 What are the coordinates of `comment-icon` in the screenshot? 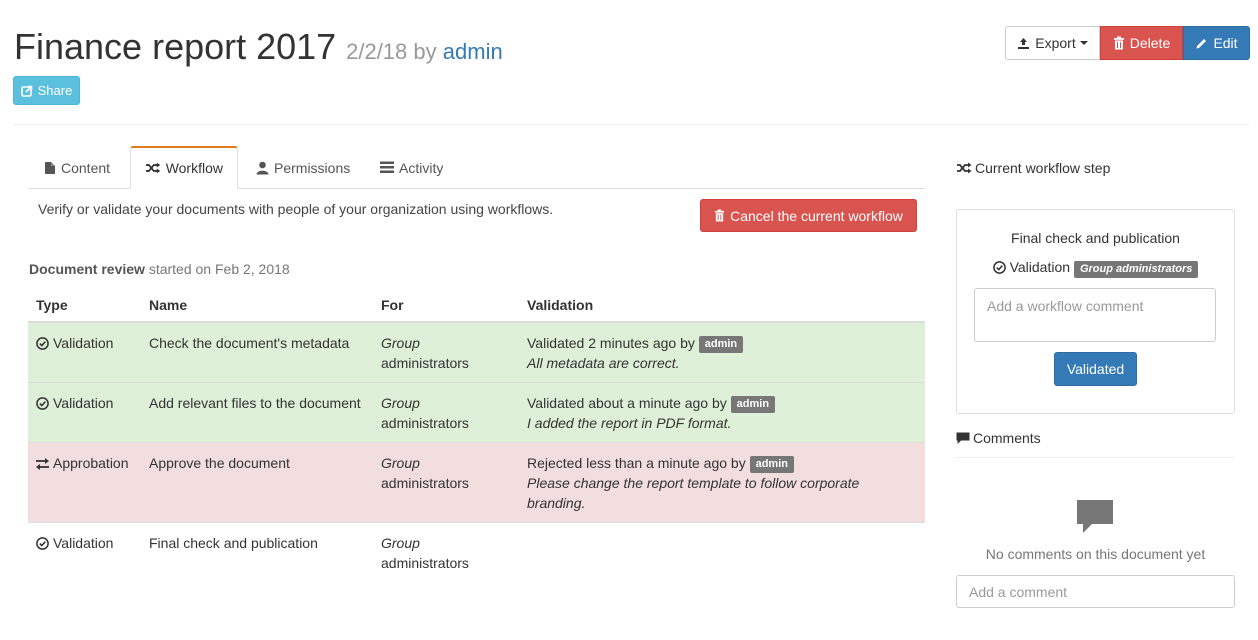 It's located at (963, 438).